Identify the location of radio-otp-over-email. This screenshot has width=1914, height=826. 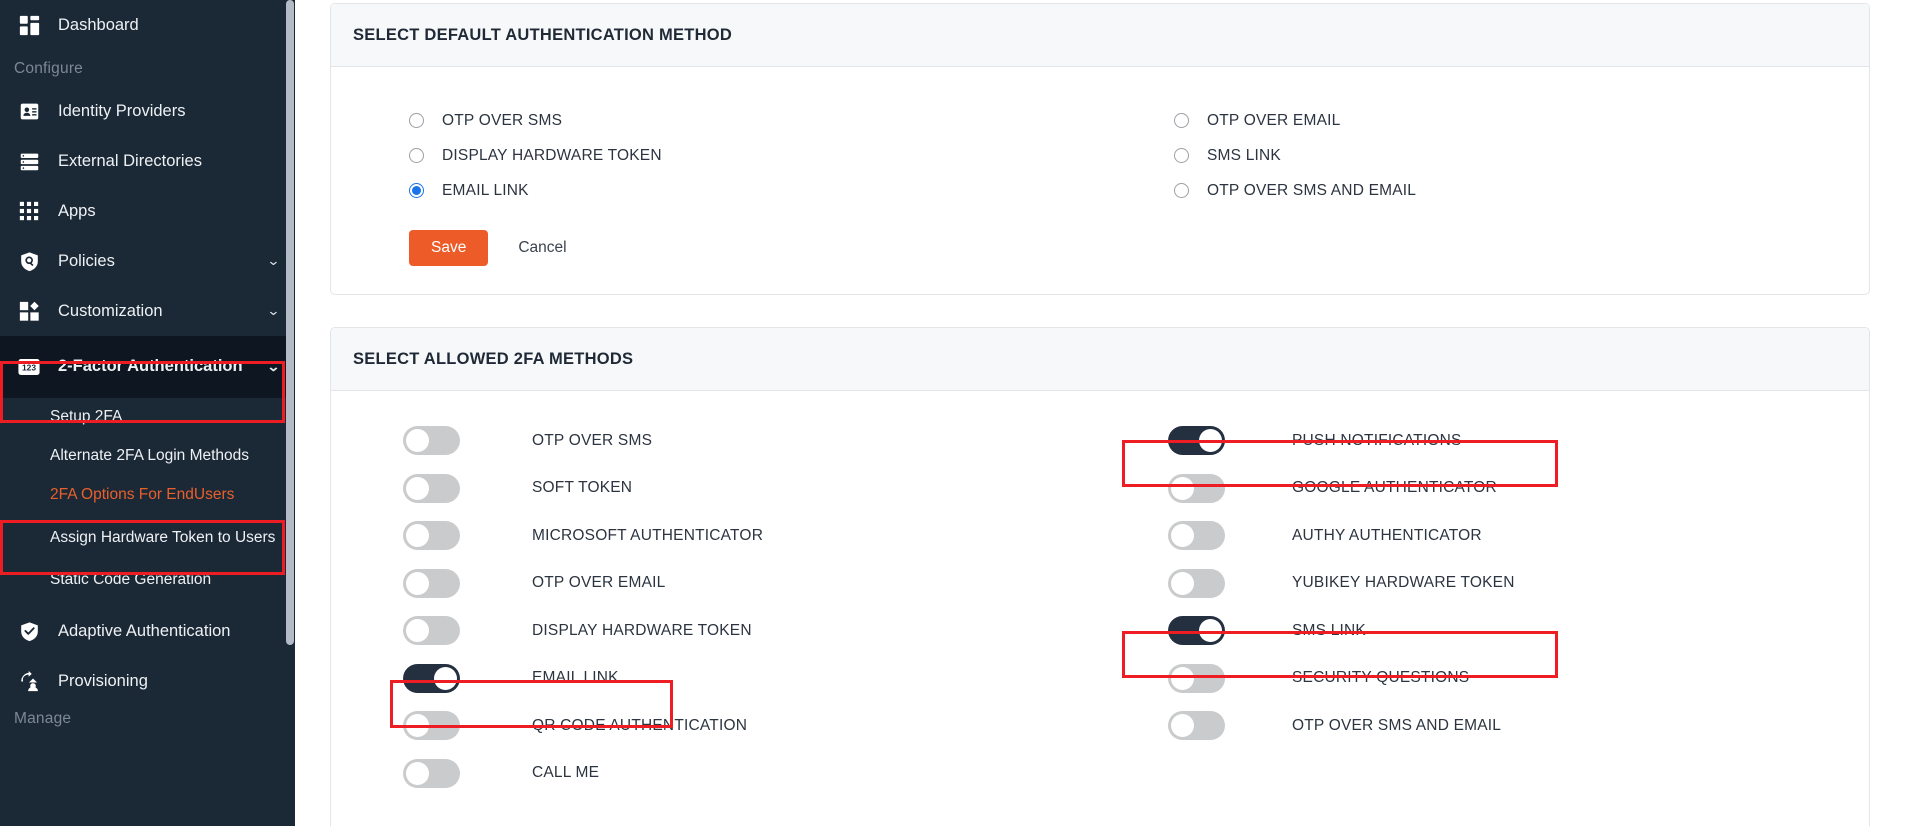
(1181, 120).